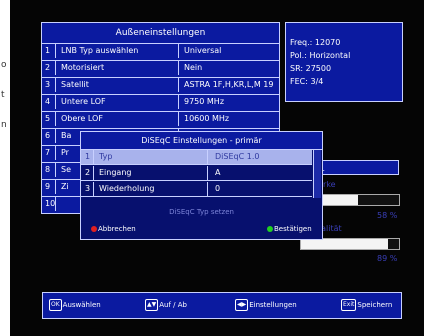 Image resolution: width=429 pixels, height=336 pixels. Describe the element at coordinates (153, 173) in the screenshot. I see `dialog-row-label: Eingang` at that location.